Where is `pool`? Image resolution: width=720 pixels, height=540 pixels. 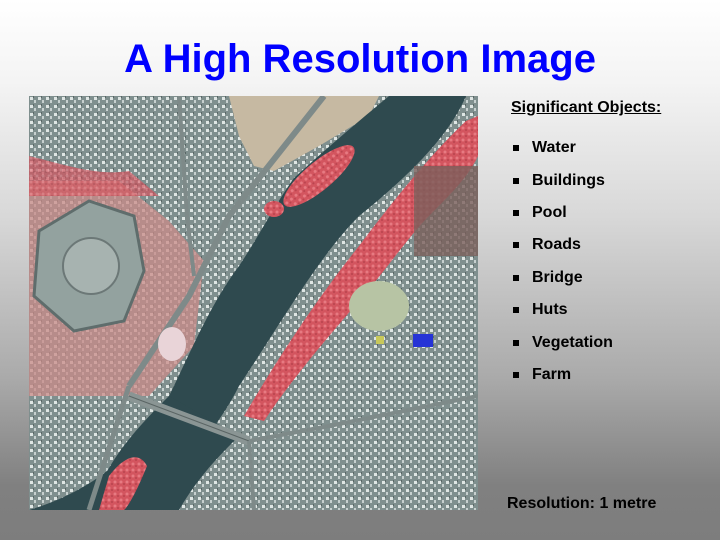 pool is located at coordinates (423, 340).